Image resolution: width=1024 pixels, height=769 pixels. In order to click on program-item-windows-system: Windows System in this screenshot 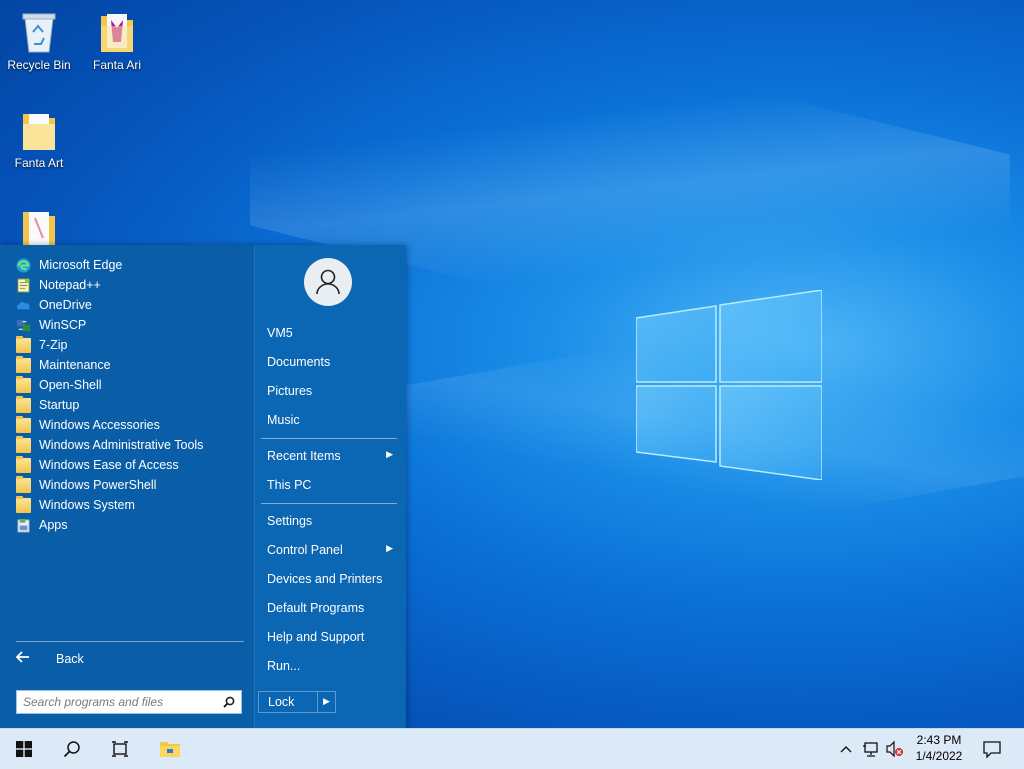, I will do `click(75, 505)`.